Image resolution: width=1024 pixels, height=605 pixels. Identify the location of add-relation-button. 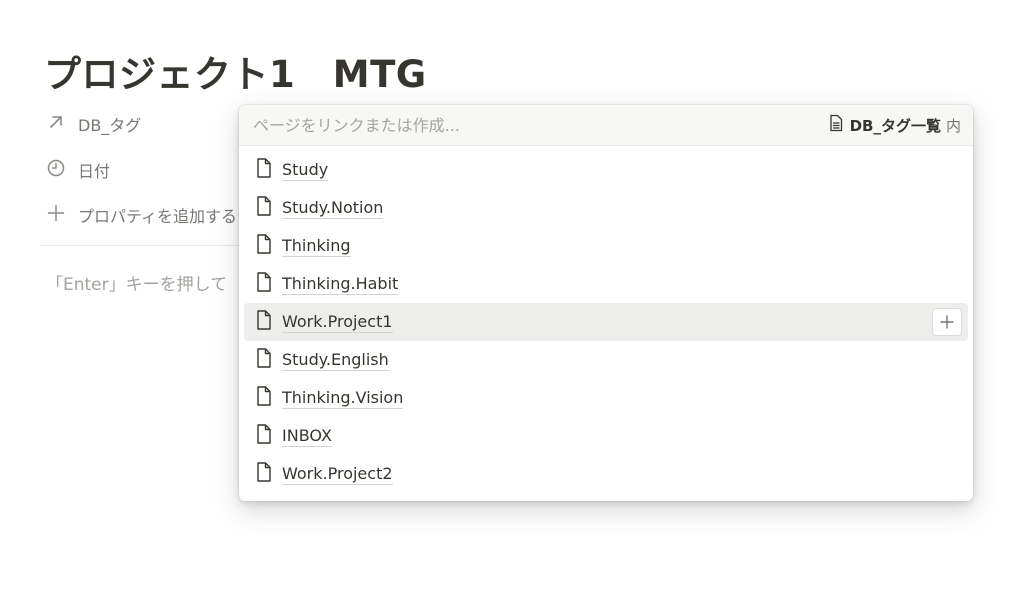
(947, 322).